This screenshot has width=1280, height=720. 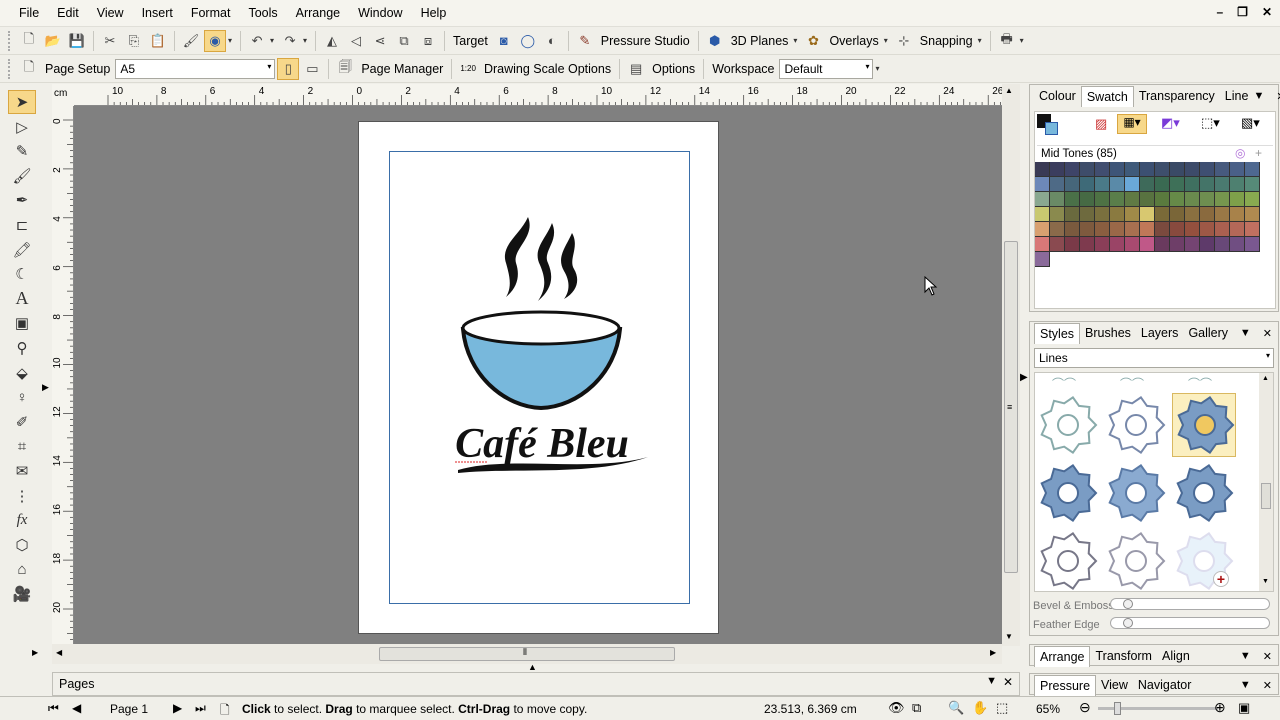 I want to click on feather-edge-slider, so click(x=1190, y=623).